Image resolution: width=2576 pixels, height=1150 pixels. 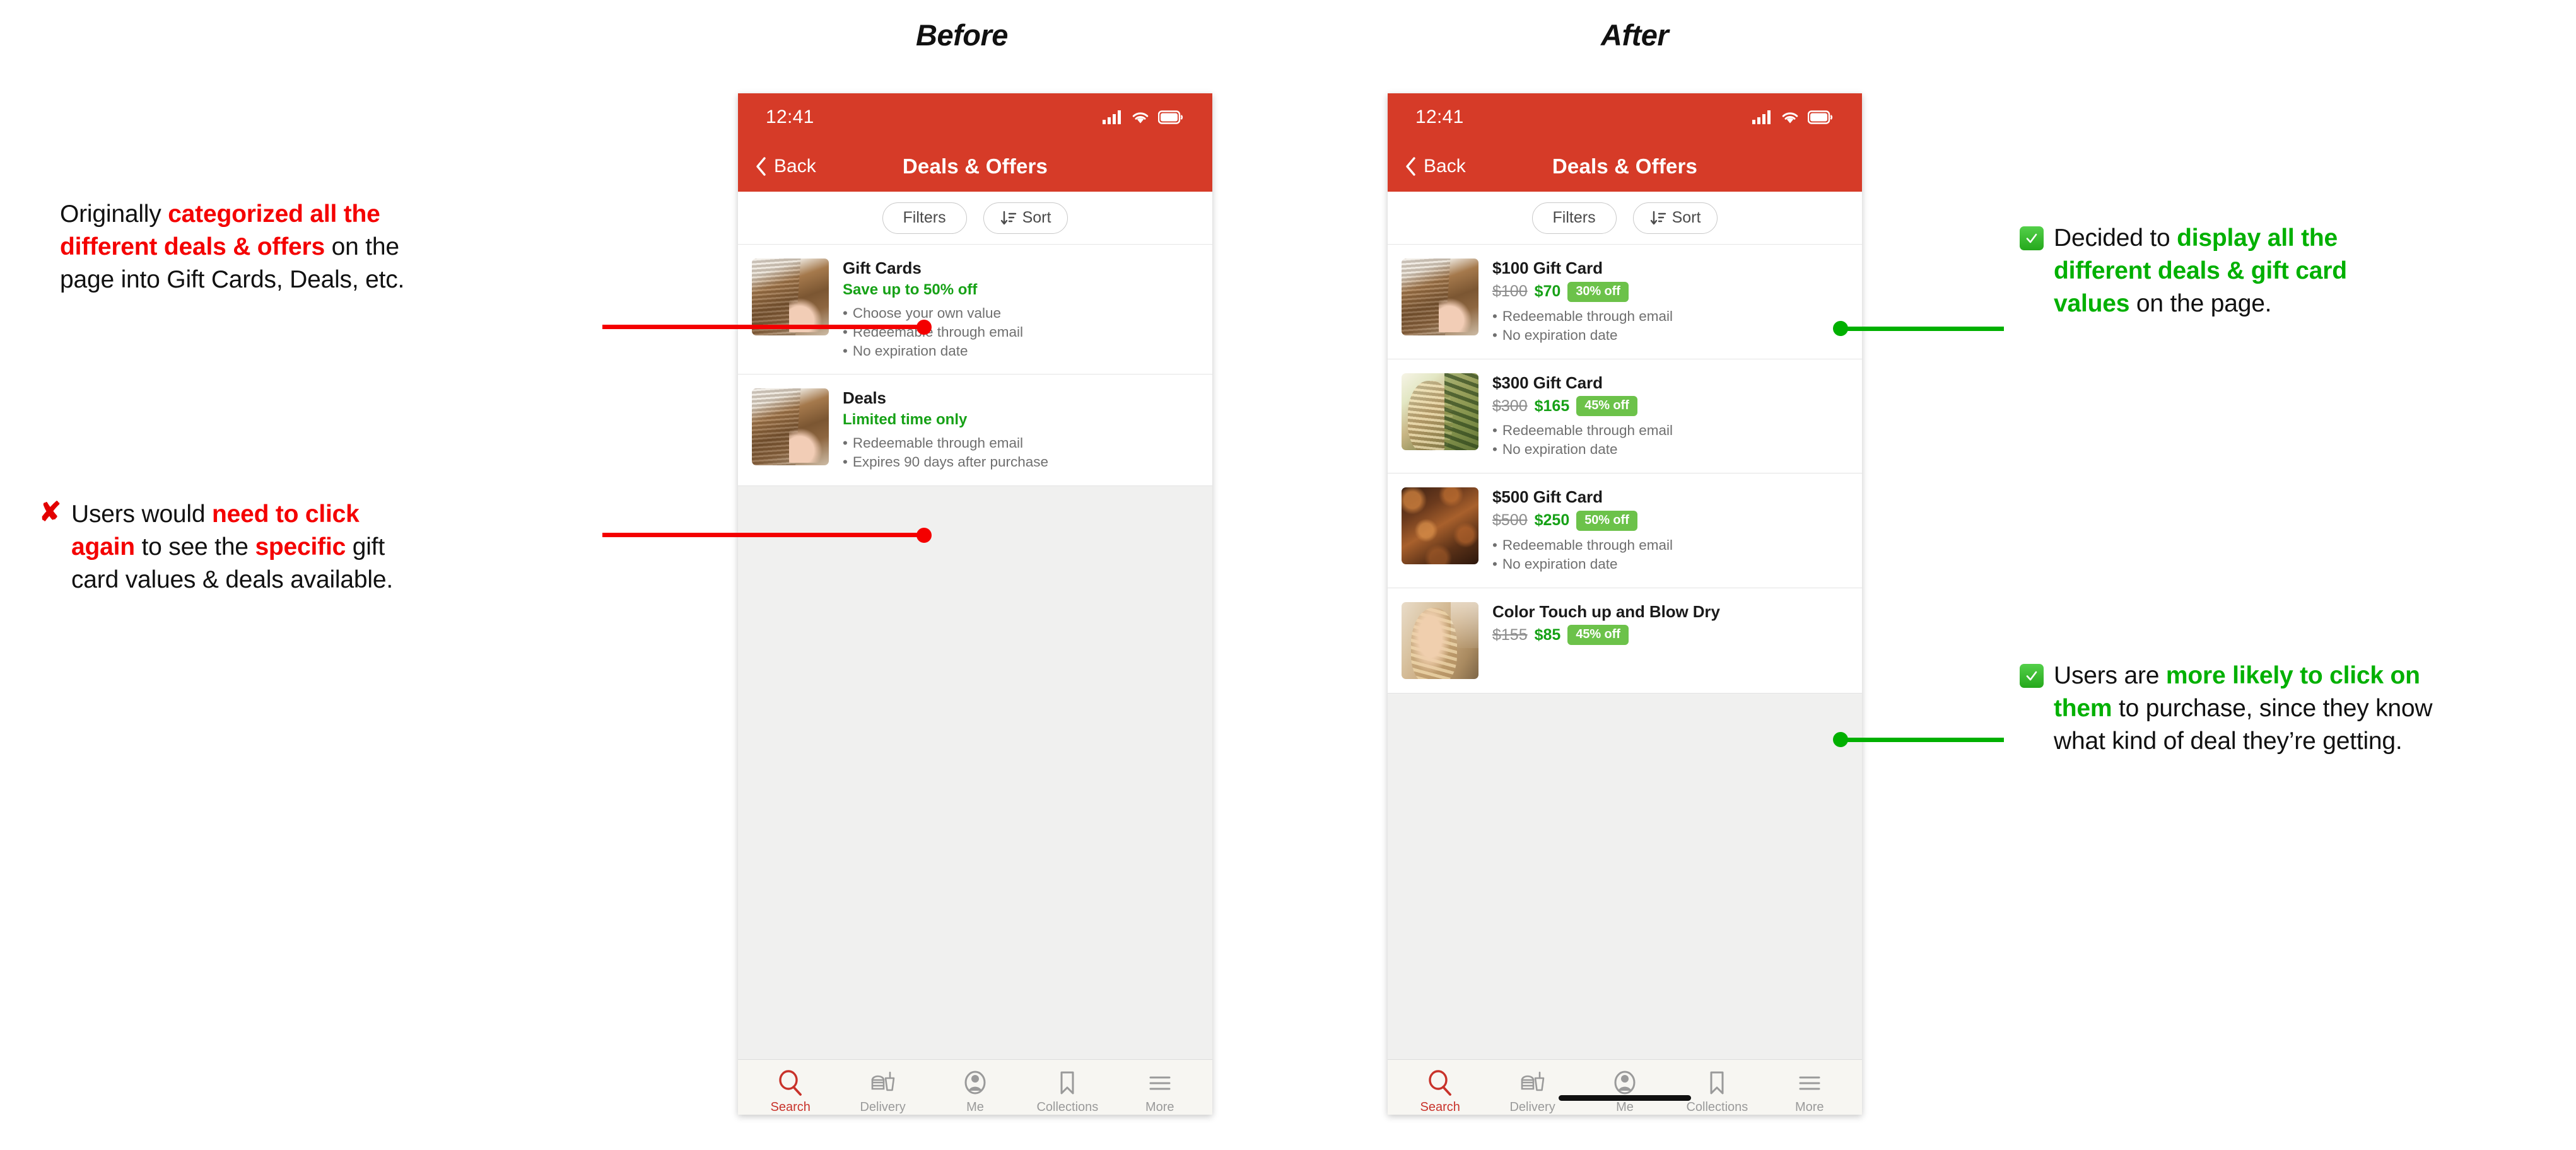 What do you see at coordinates (1606, 520) in the screenshot?
I see `discount-badge: 50% off` at bounding box center [1606, 520].